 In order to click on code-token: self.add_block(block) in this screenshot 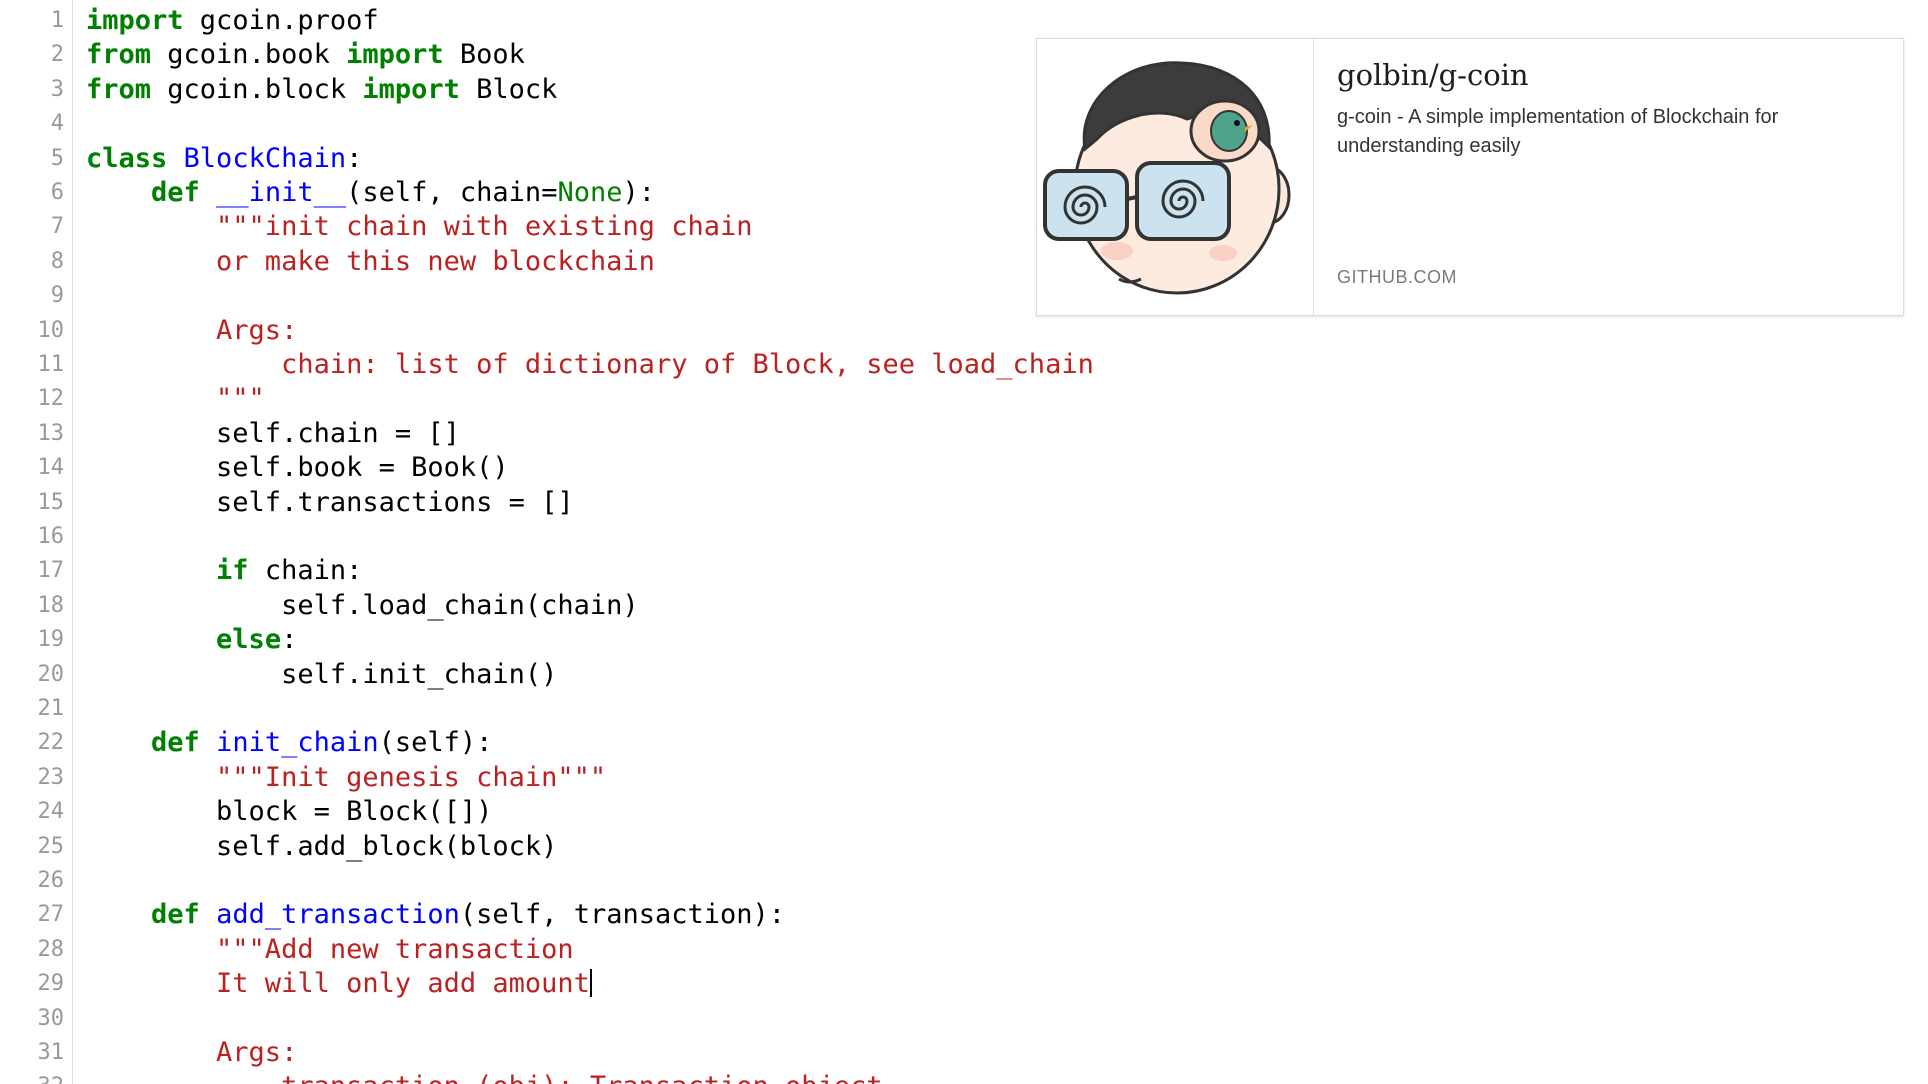, I will do `click(322, 846)`.